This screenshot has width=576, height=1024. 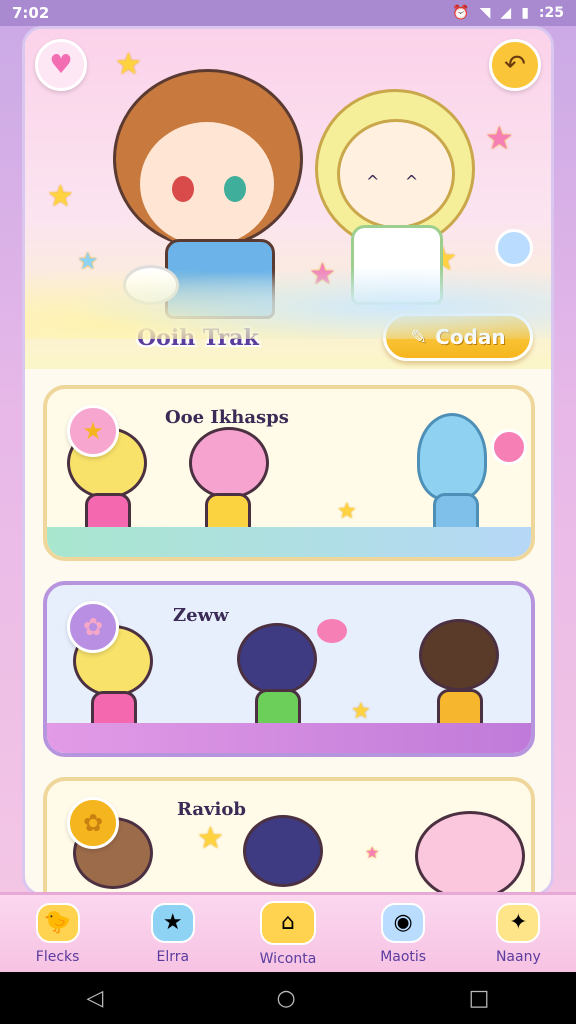 What do you see at coordinates (518, 922) in the screenshot?
I see `sparkle-icon: ✦` at bounding box center [518, 922].